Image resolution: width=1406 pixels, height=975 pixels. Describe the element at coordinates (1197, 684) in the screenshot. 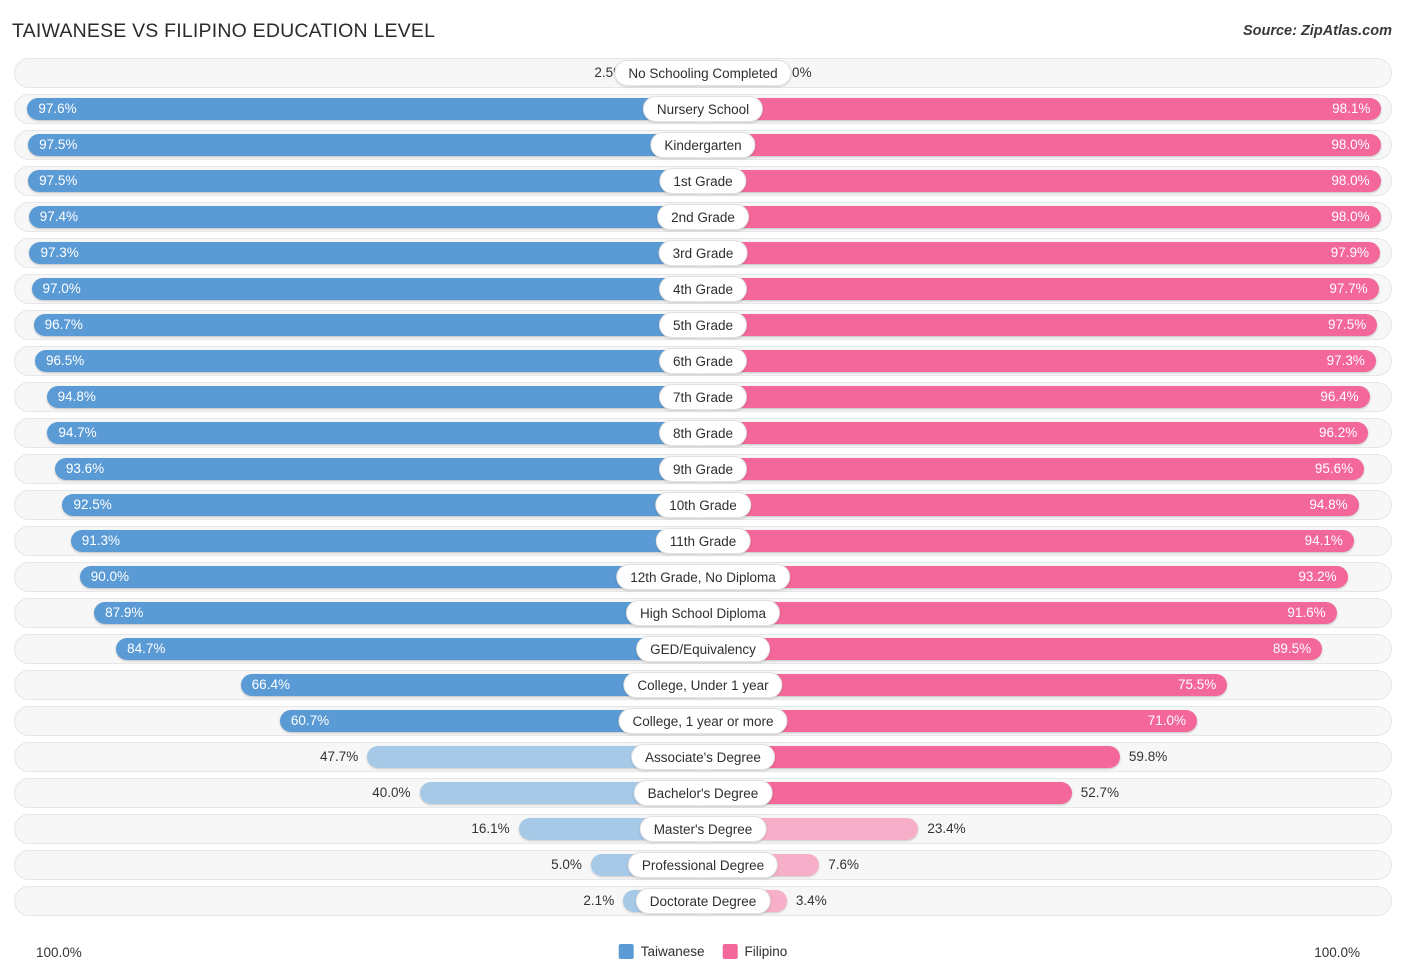

I see `bar-value-filipino: 75.5%` at that location.